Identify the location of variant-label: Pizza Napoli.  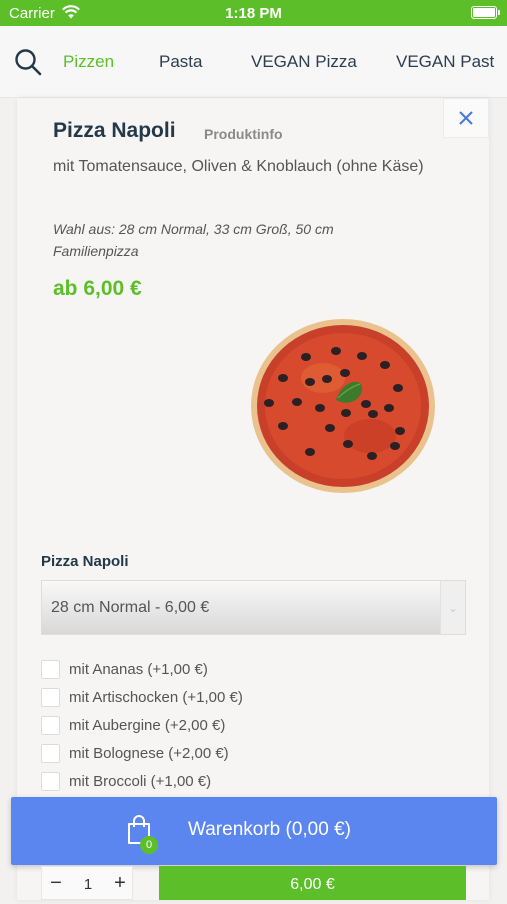
(85, 561).